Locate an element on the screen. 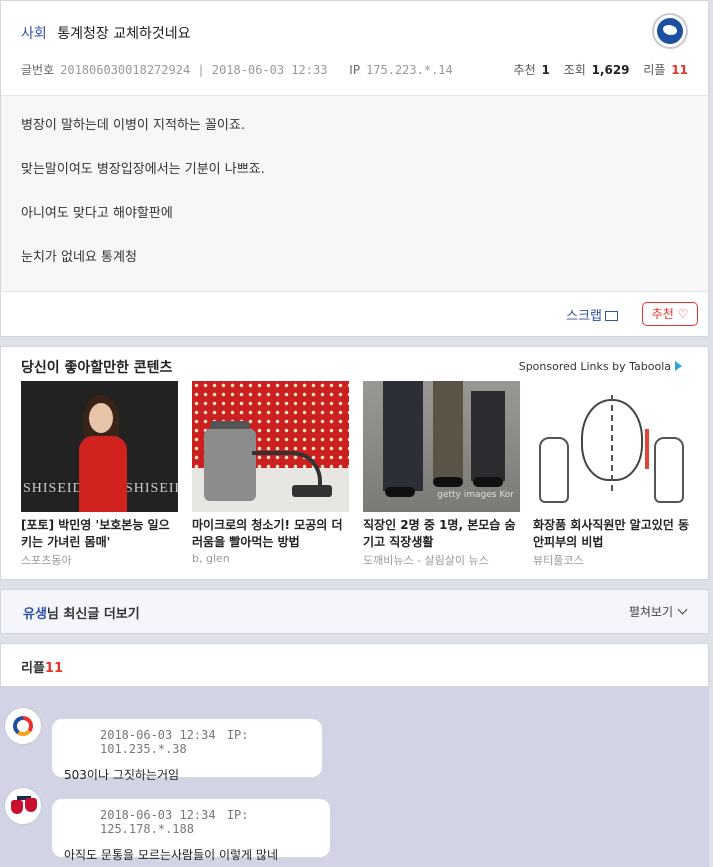 The height and width of the screenshot is (867, 713). recommend-label: 추천 is located at coordinates (524, 70).